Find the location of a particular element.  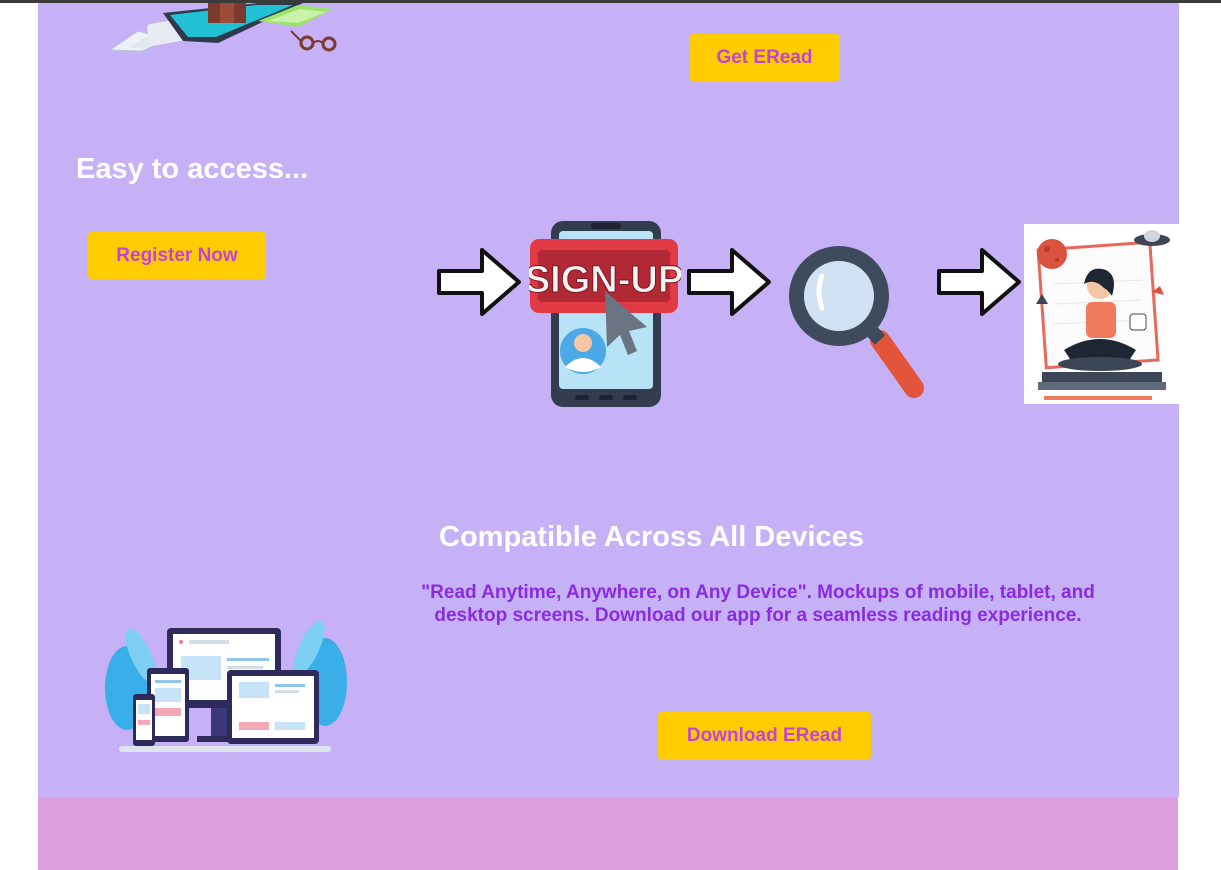

signup-phone-icon: SIGN-UP is located at coordinates (605, 314).